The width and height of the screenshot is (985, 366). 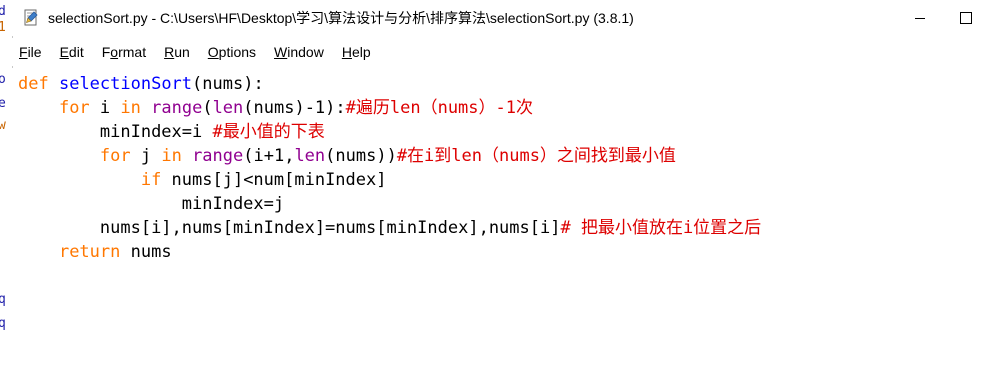 What do you see at coordinates (536, 156) in the screenshot?
I see `code-comment: #在i到len（nums）之间找到最小值` at bounding box center [536, 156].